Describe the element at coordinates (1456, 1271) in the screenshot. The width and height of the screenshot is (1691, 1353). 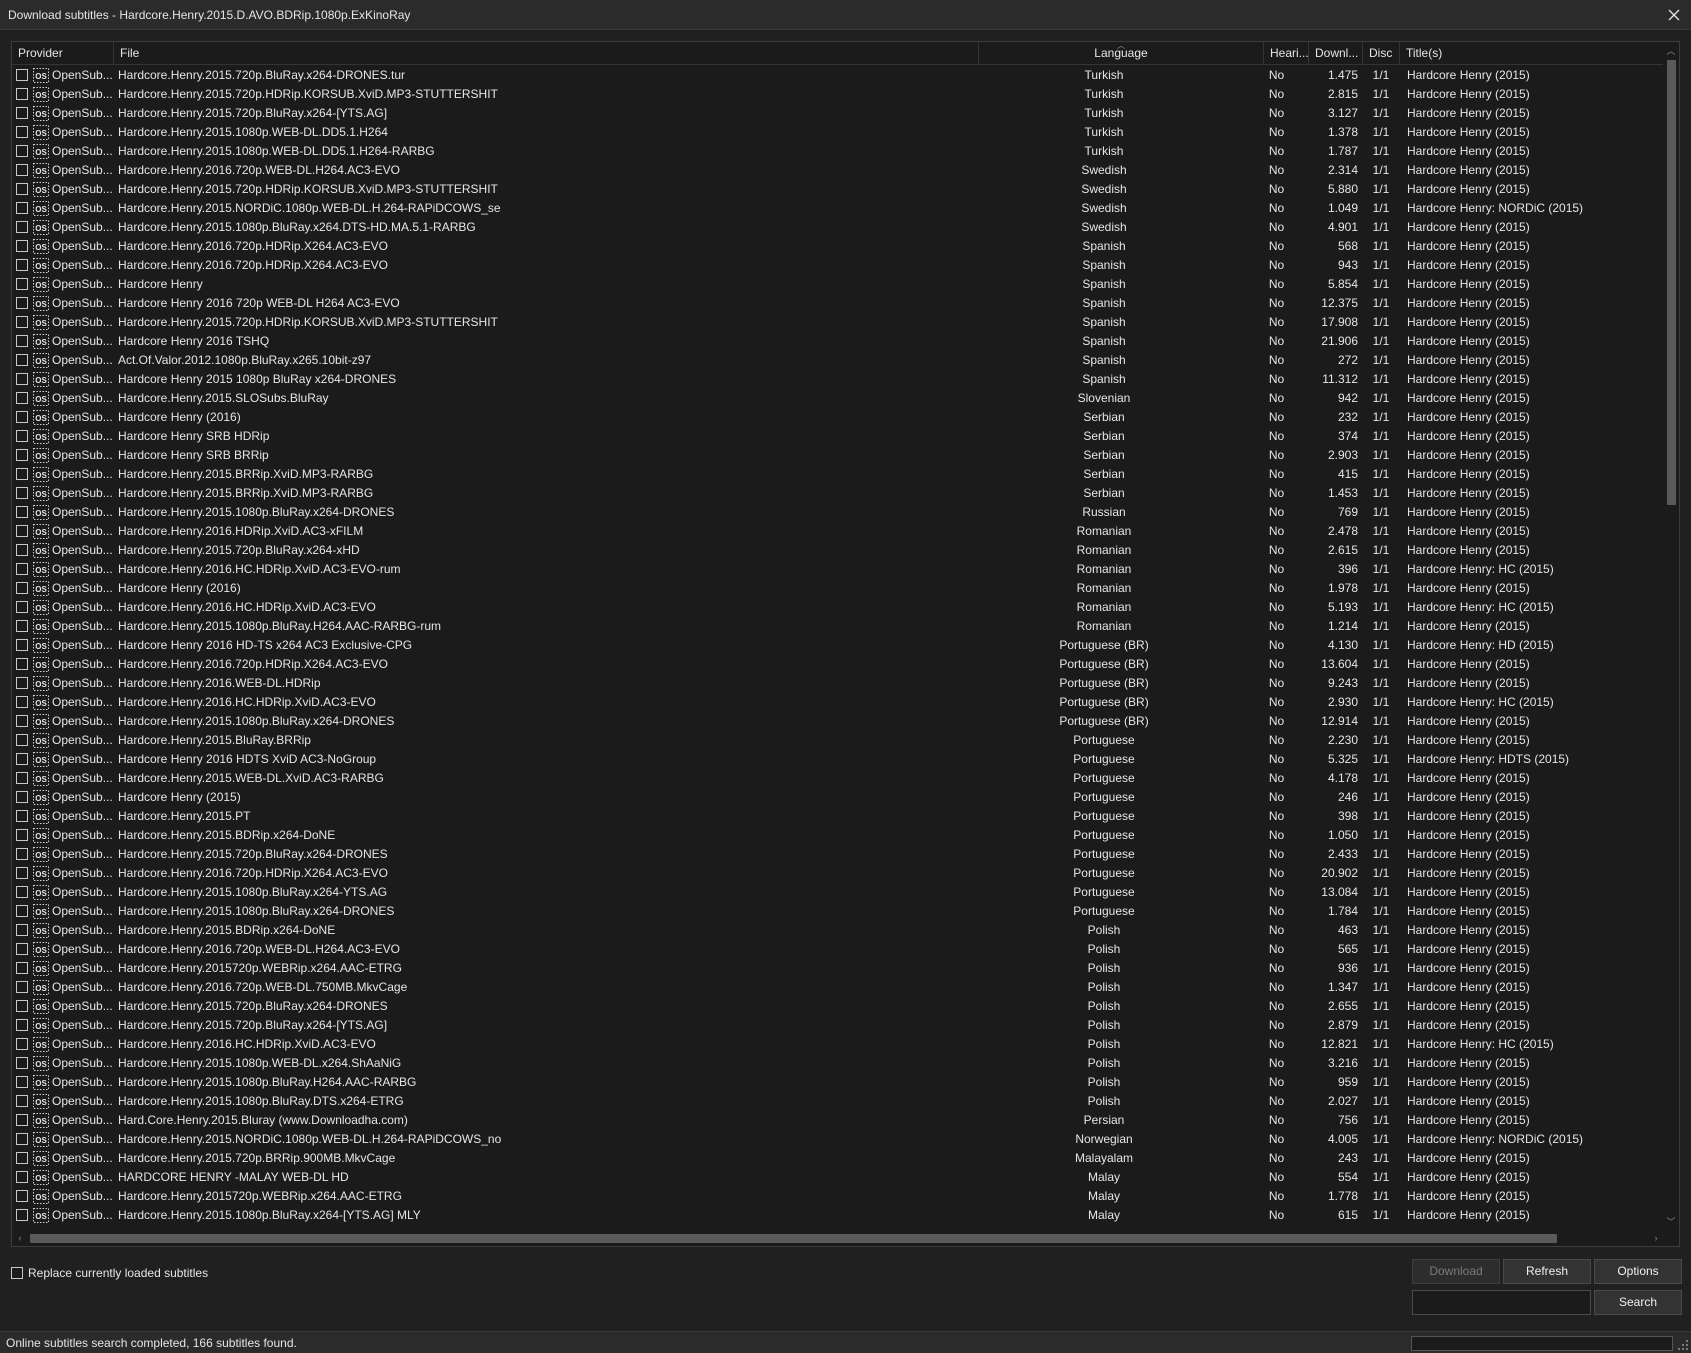
I see `download-button: Download` at that location.